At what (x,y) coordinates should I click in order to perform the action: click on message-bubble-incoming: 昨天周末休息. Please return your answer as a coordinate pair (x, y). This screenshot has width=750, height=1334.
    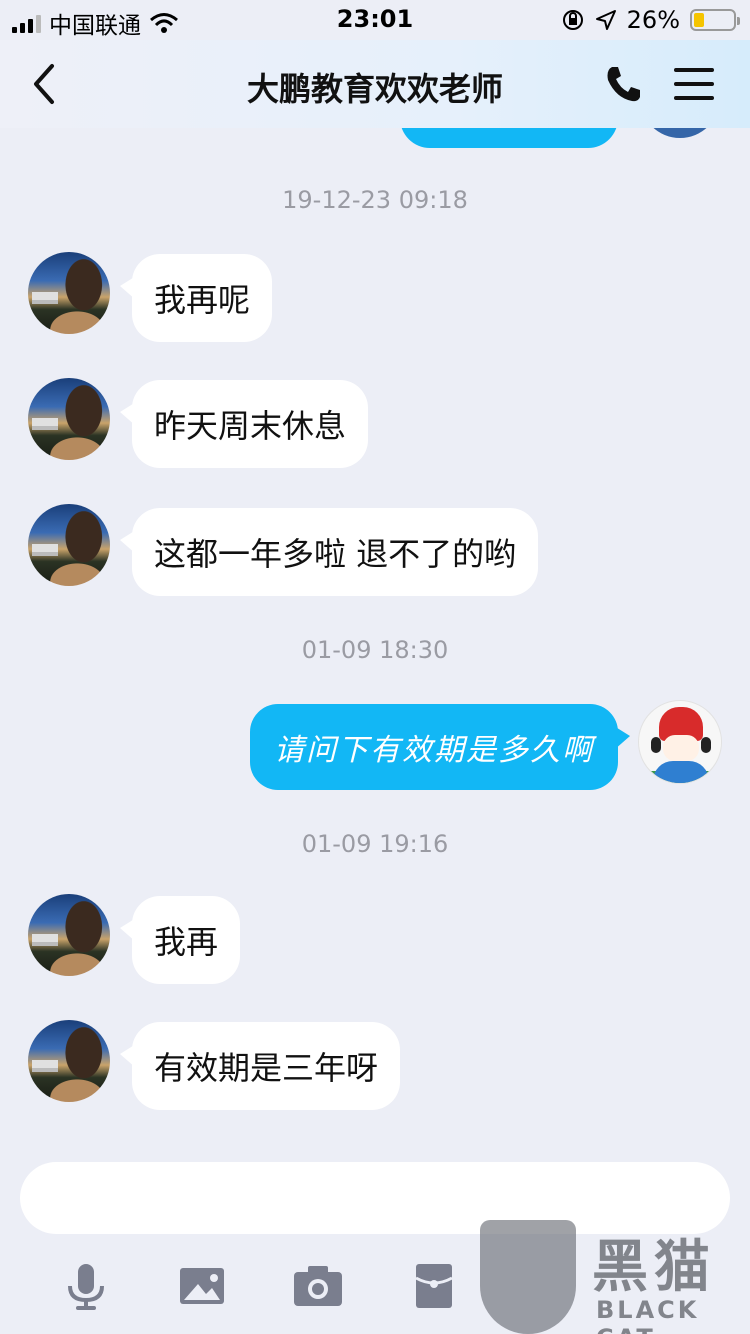
    Looking at the image, I should click on (244, 424).